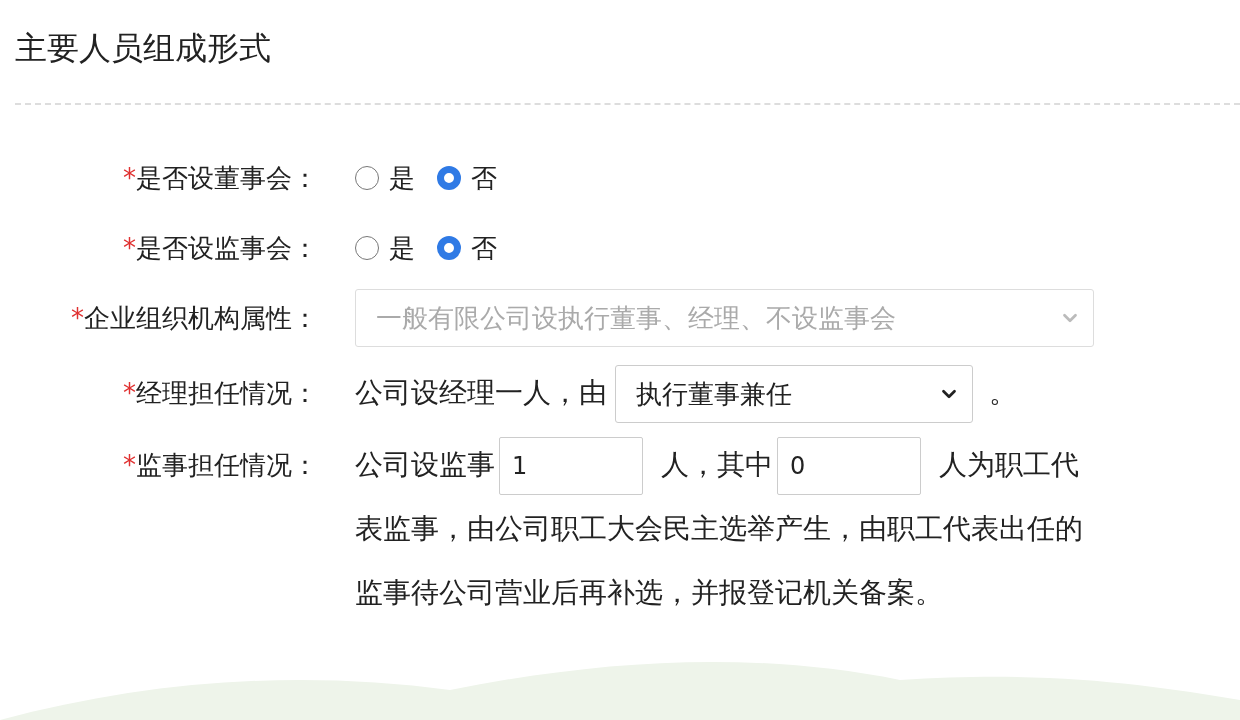 This screenshot has height=720, width=1240. What do you see at coordinates (849, 466) in the screenshot?
I see `input-field: 0` at bounding box center [849, 466].